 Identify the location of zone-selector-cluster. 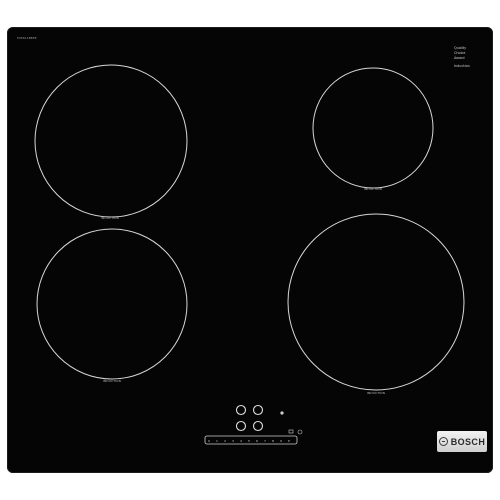
(259, 418).